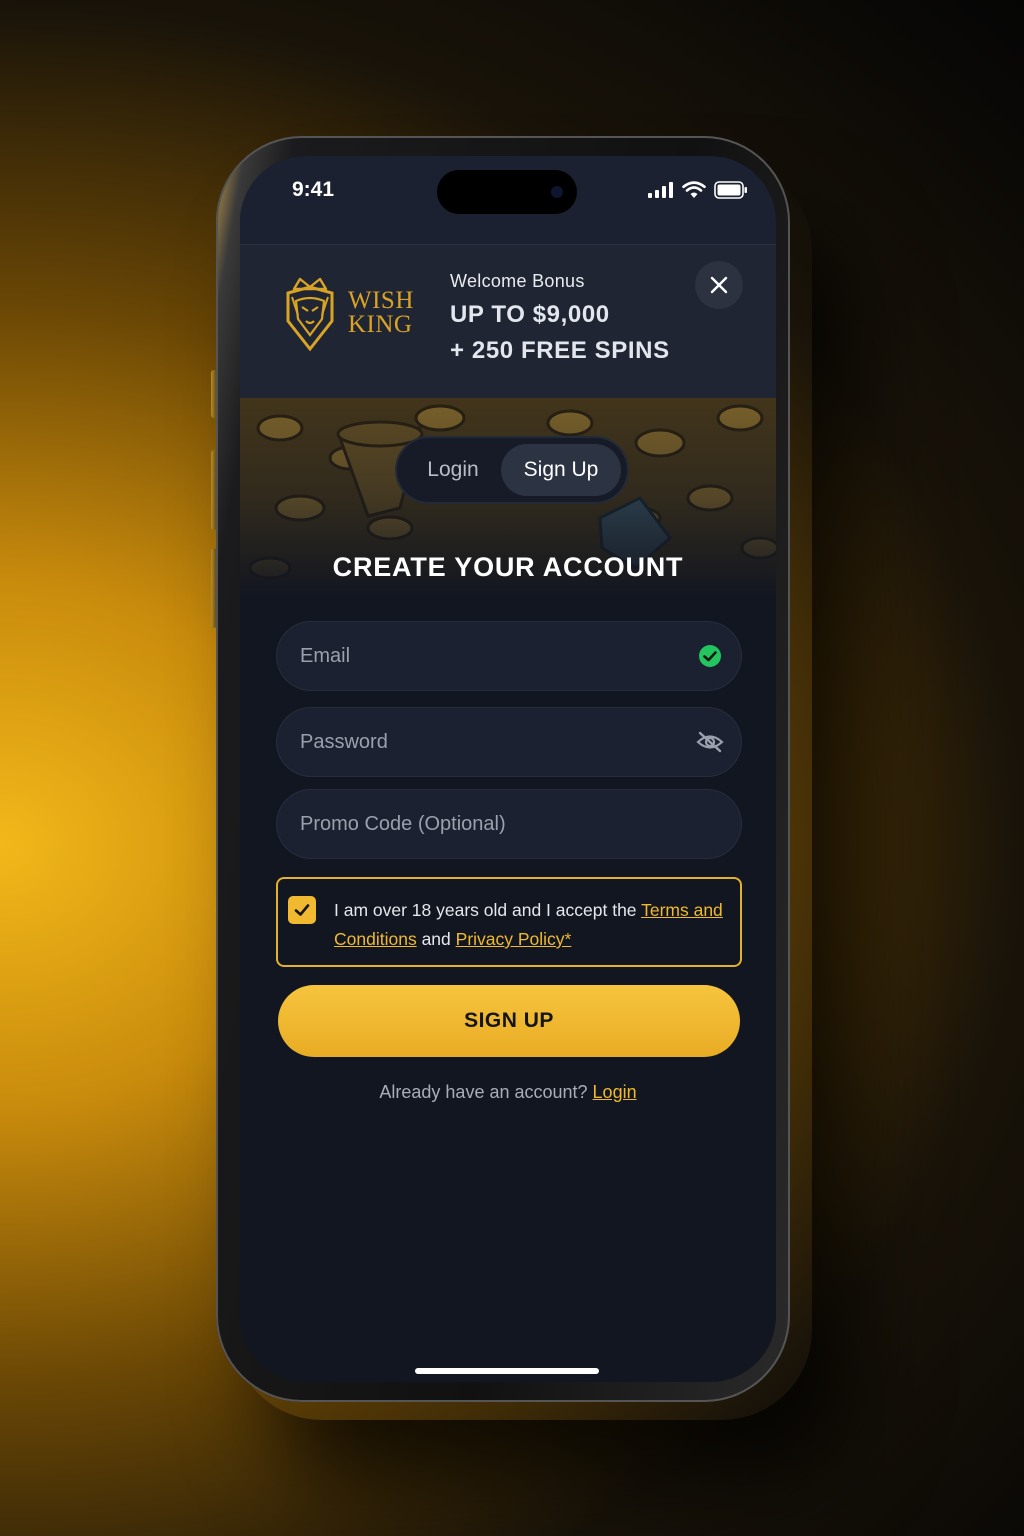 The height and width of the screenshot is (1536, 1024). I want to click on close-icon, so click(719, 285).